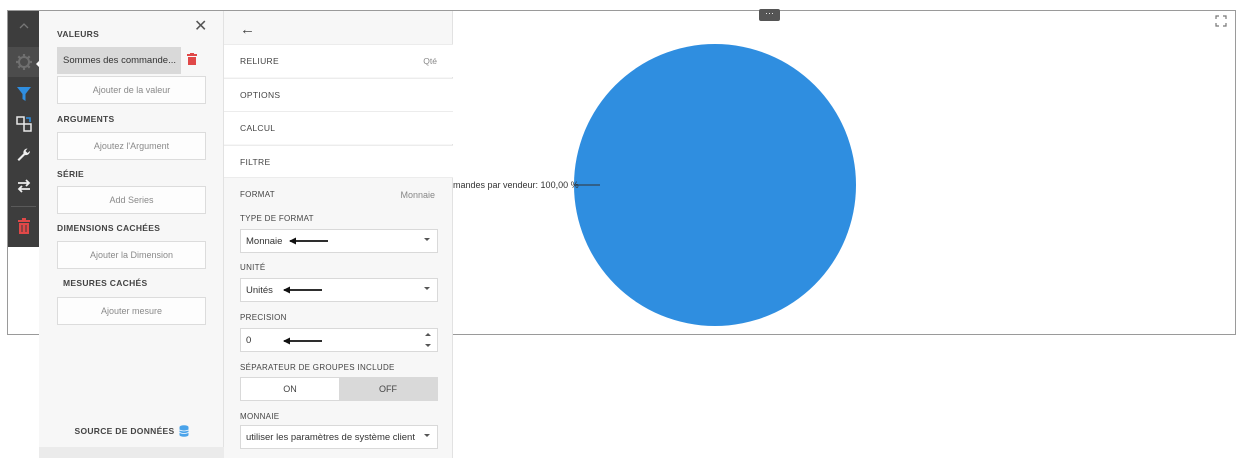 This screenshot has width=1236, height=458. Describe the element at coordinates (277, 218) in the screenshot. I see `format-type-label: TYPE DE FORMAT` at that location.